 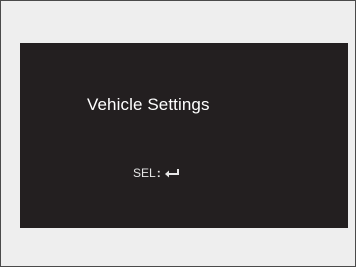 I want to click on select-hint: SEL :, so click(x=156, y=173).